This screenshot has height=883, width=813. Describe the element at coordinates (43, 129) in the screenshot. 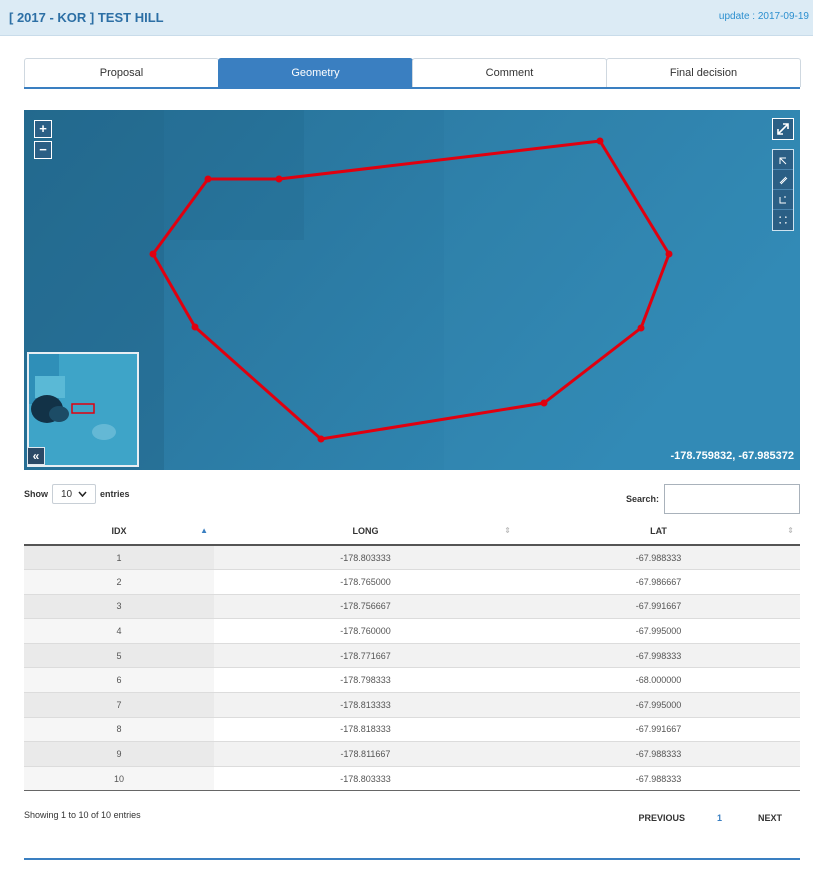

I see `zoom-in-button: +` at that location.